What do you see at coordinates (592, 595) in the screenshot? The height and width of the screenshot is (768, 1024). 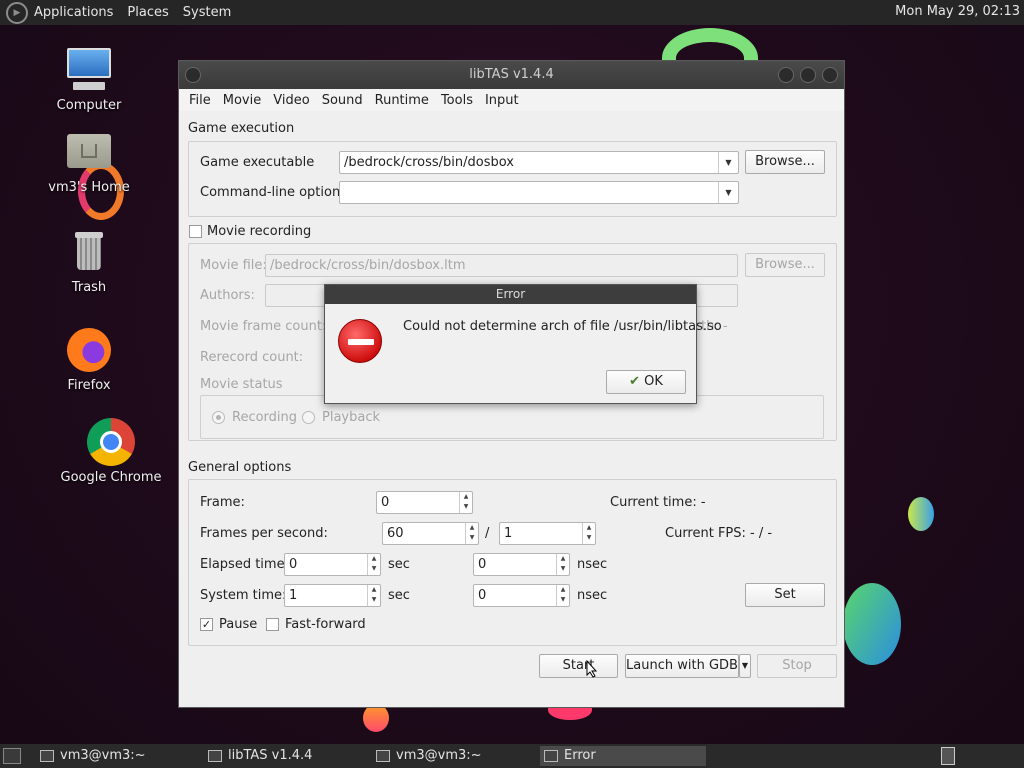 I see `system-nsec-unit: nsec` at bounding box center [592, 595].